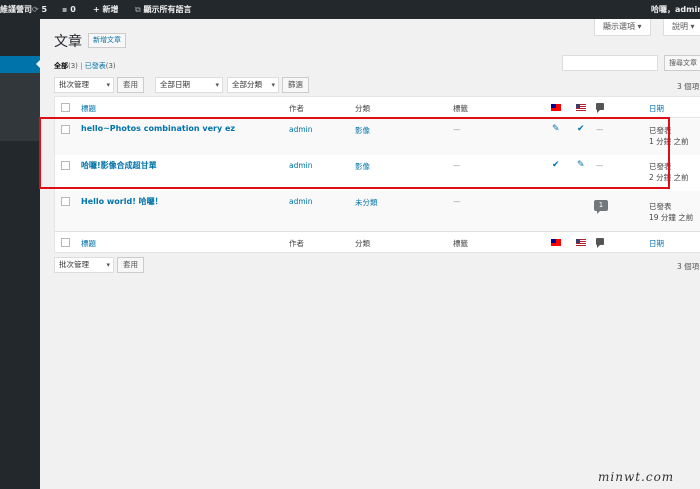 Image resolution: width=700 pixels, height=489 pixels. Describe the element at coordinates (688, 86) in the screenshot. I see `items-count-top: 3 個項目` at that location.